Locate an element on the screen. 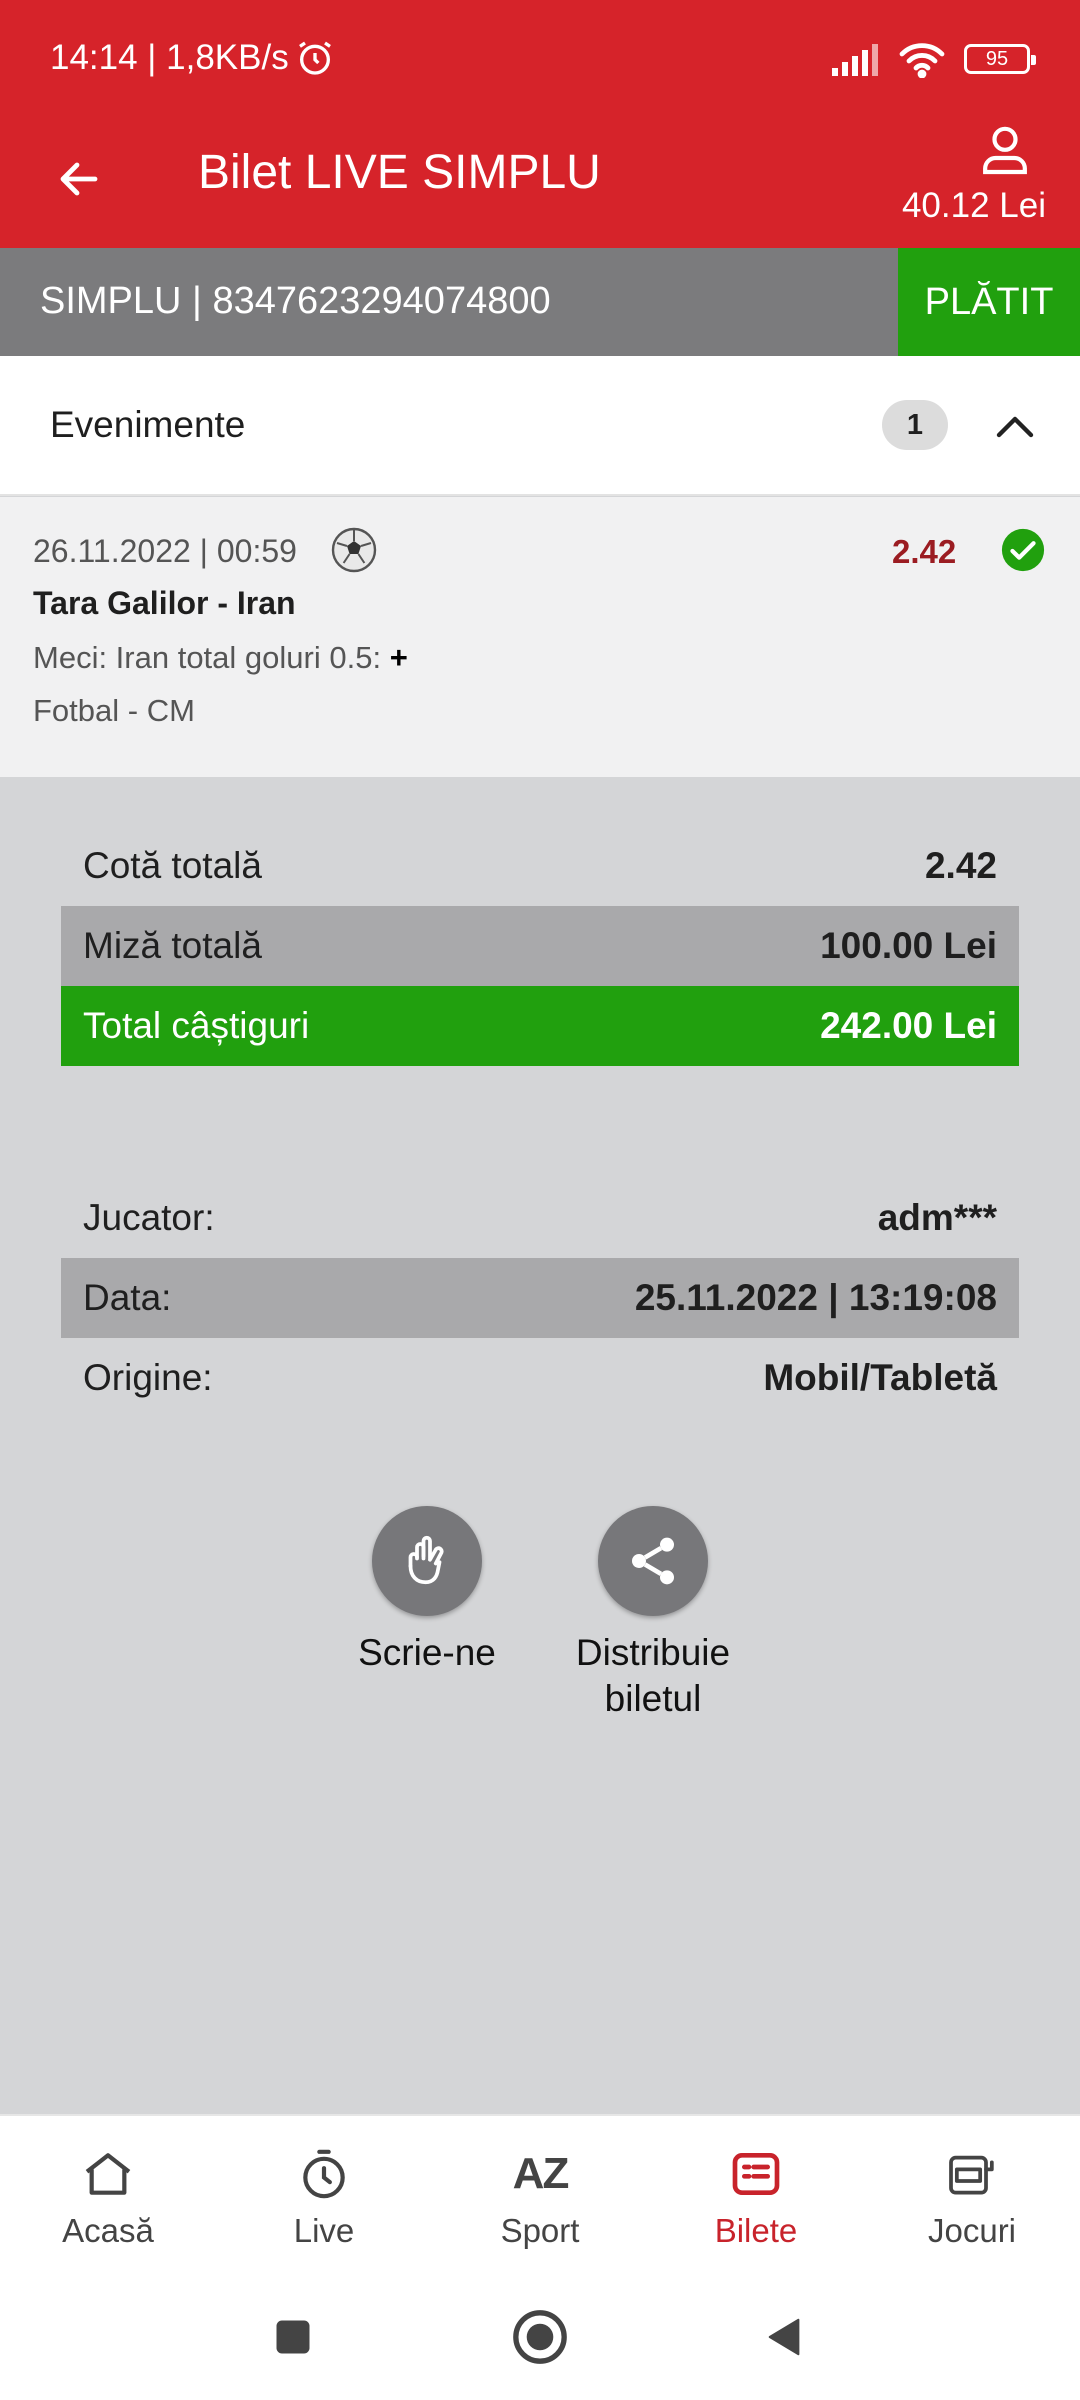 Image resolution: width=1080 pixels, height=2400 pixels. status-left: 14:14 | 1,8KB/s is located at coordinates (192, 58).